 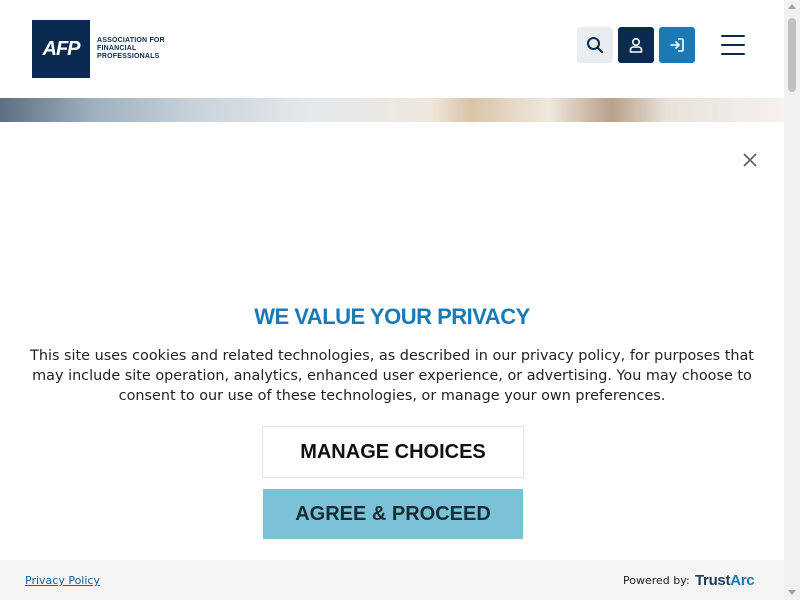 I want to click on trustarc-logo: TrustArc, so click(x=725, y=580).